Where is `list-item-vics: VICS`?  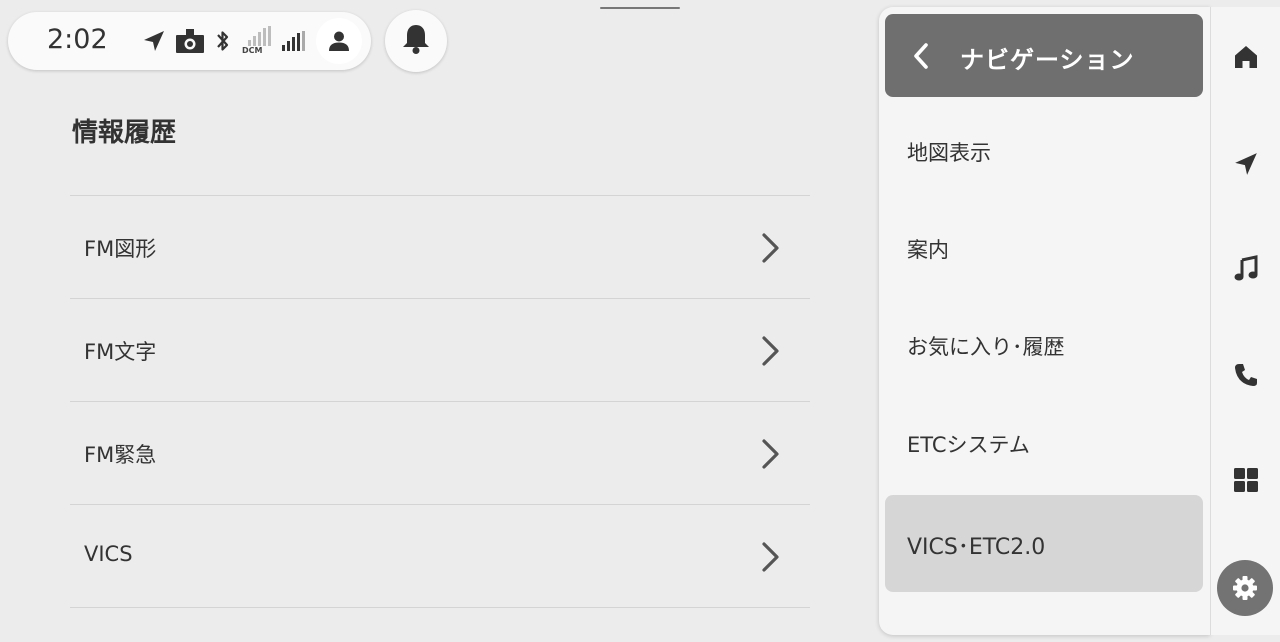
list-item-vics: VICS is located at coordinates (440, 556).